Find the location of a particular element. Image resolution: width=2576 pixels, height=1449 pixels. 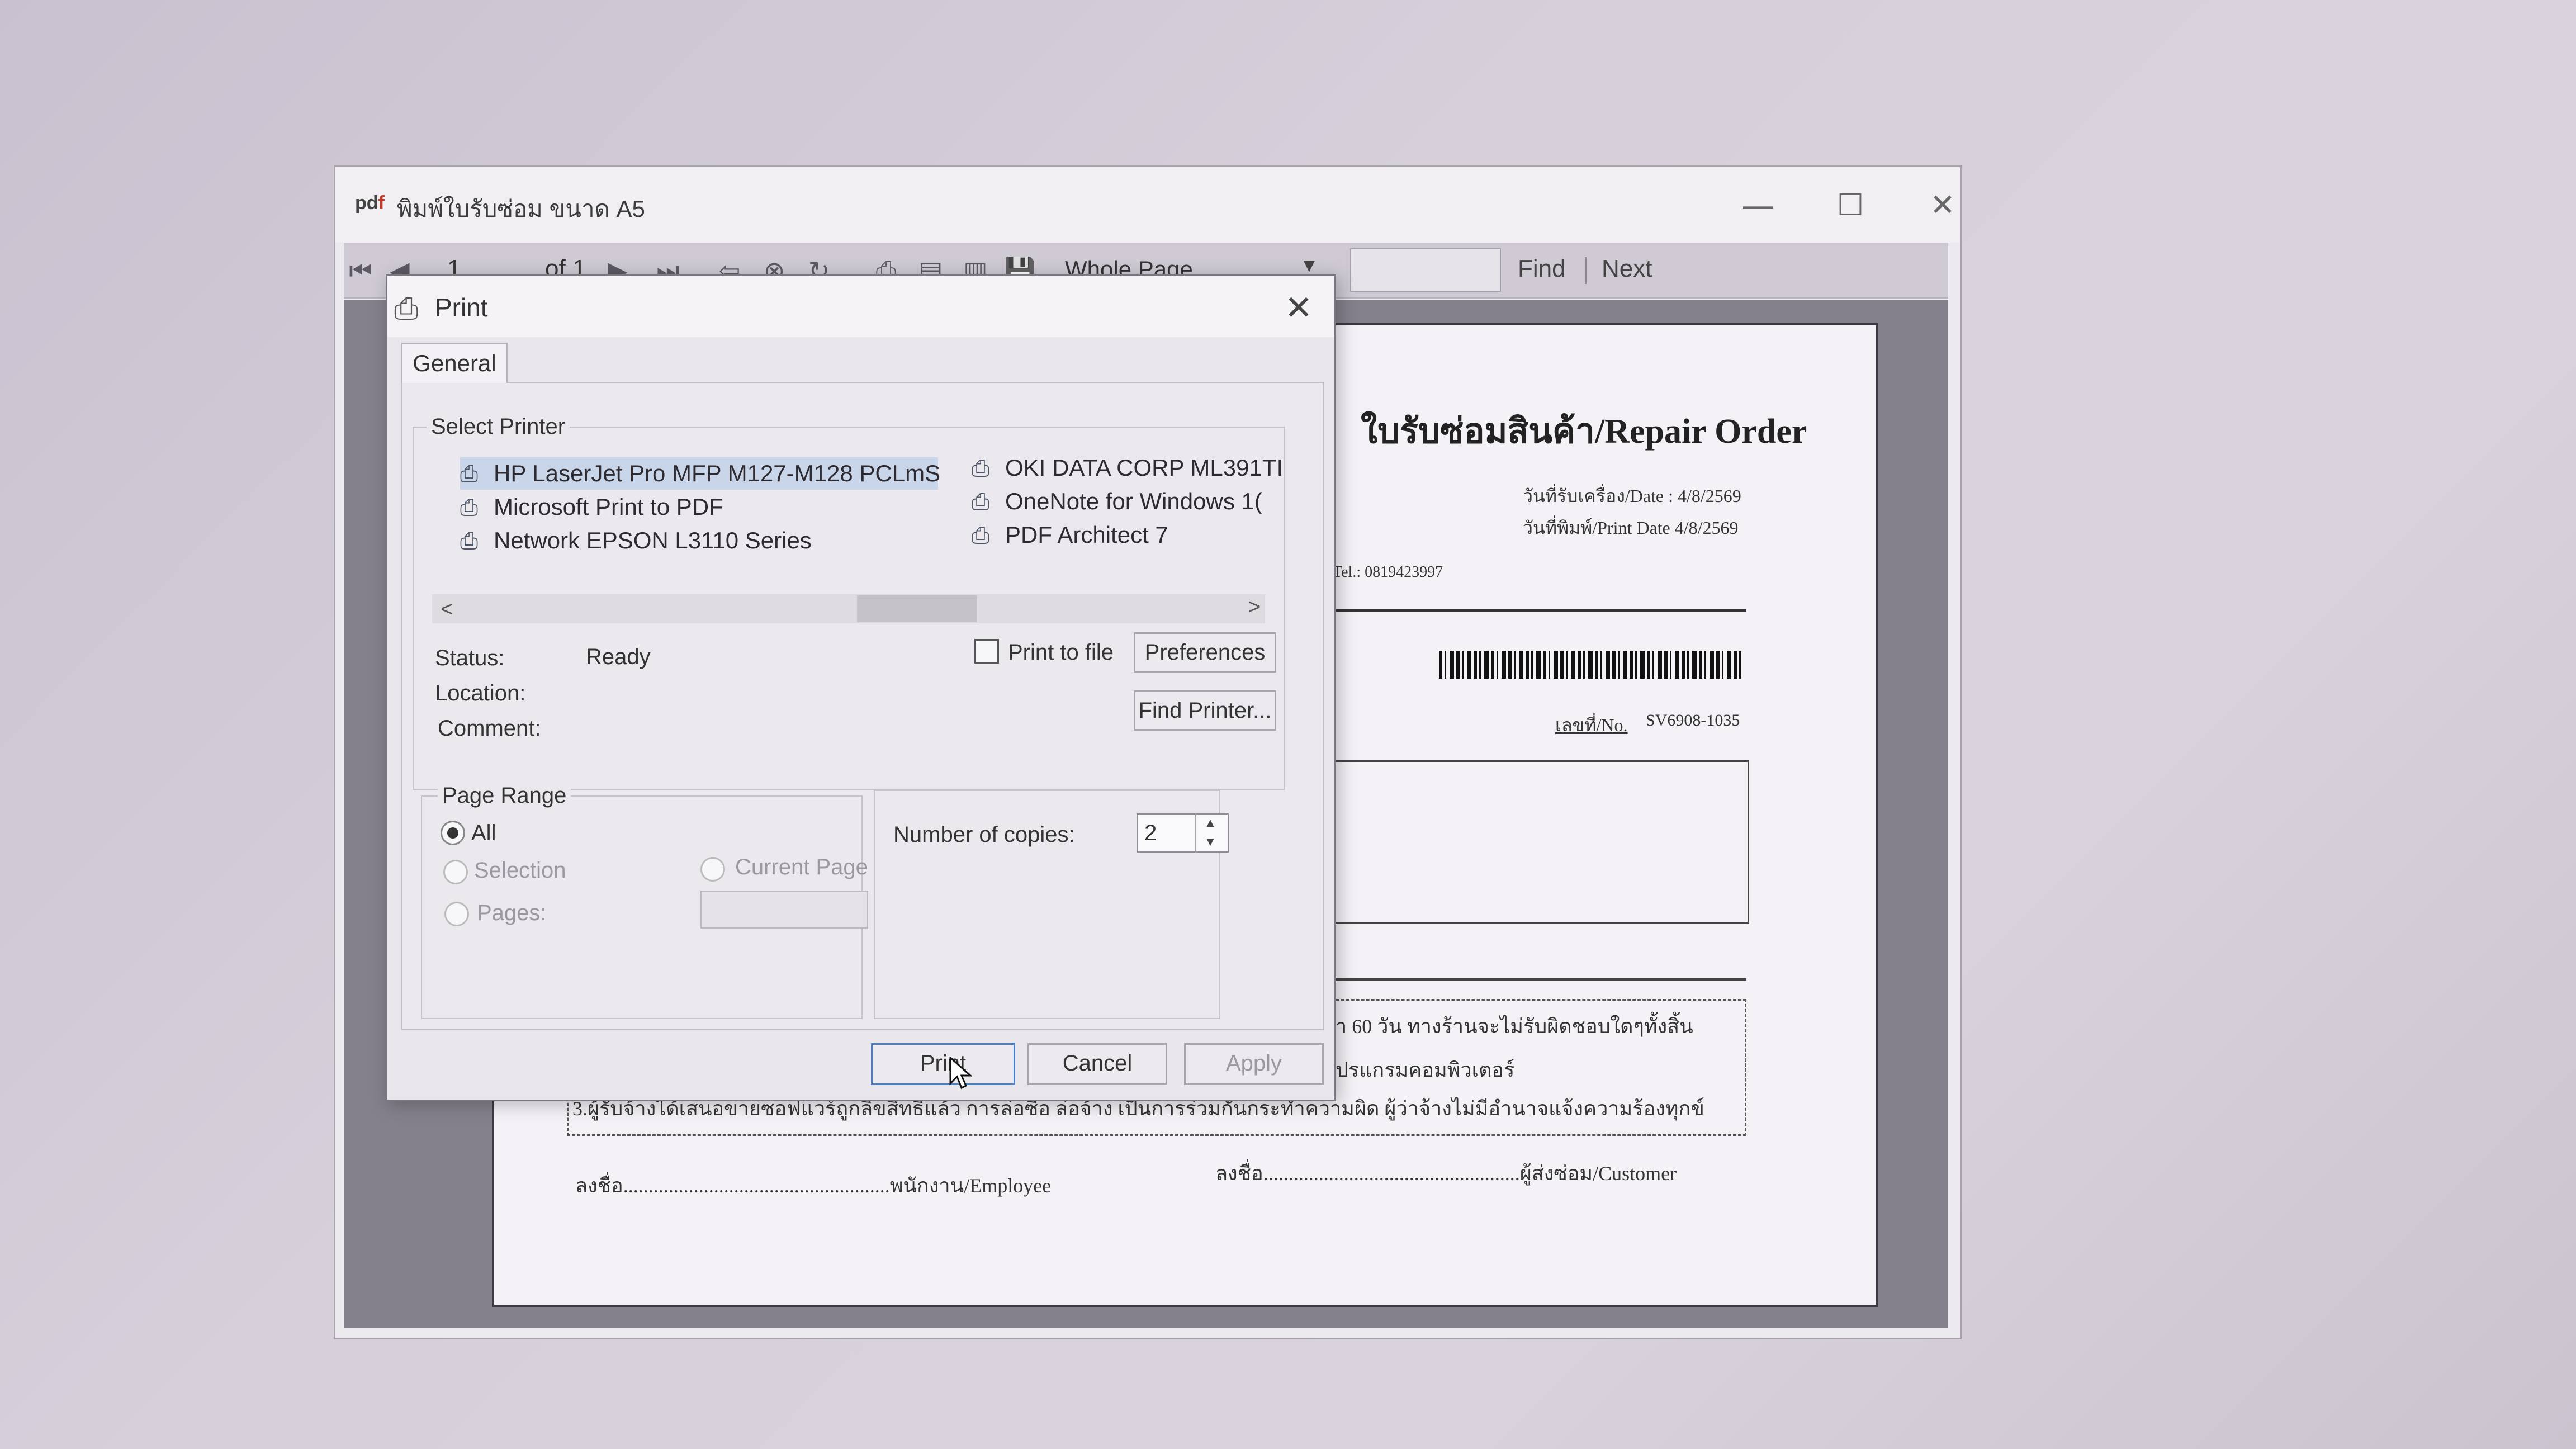

chevron-right-icon: > is located at coordinates (1254, 607).